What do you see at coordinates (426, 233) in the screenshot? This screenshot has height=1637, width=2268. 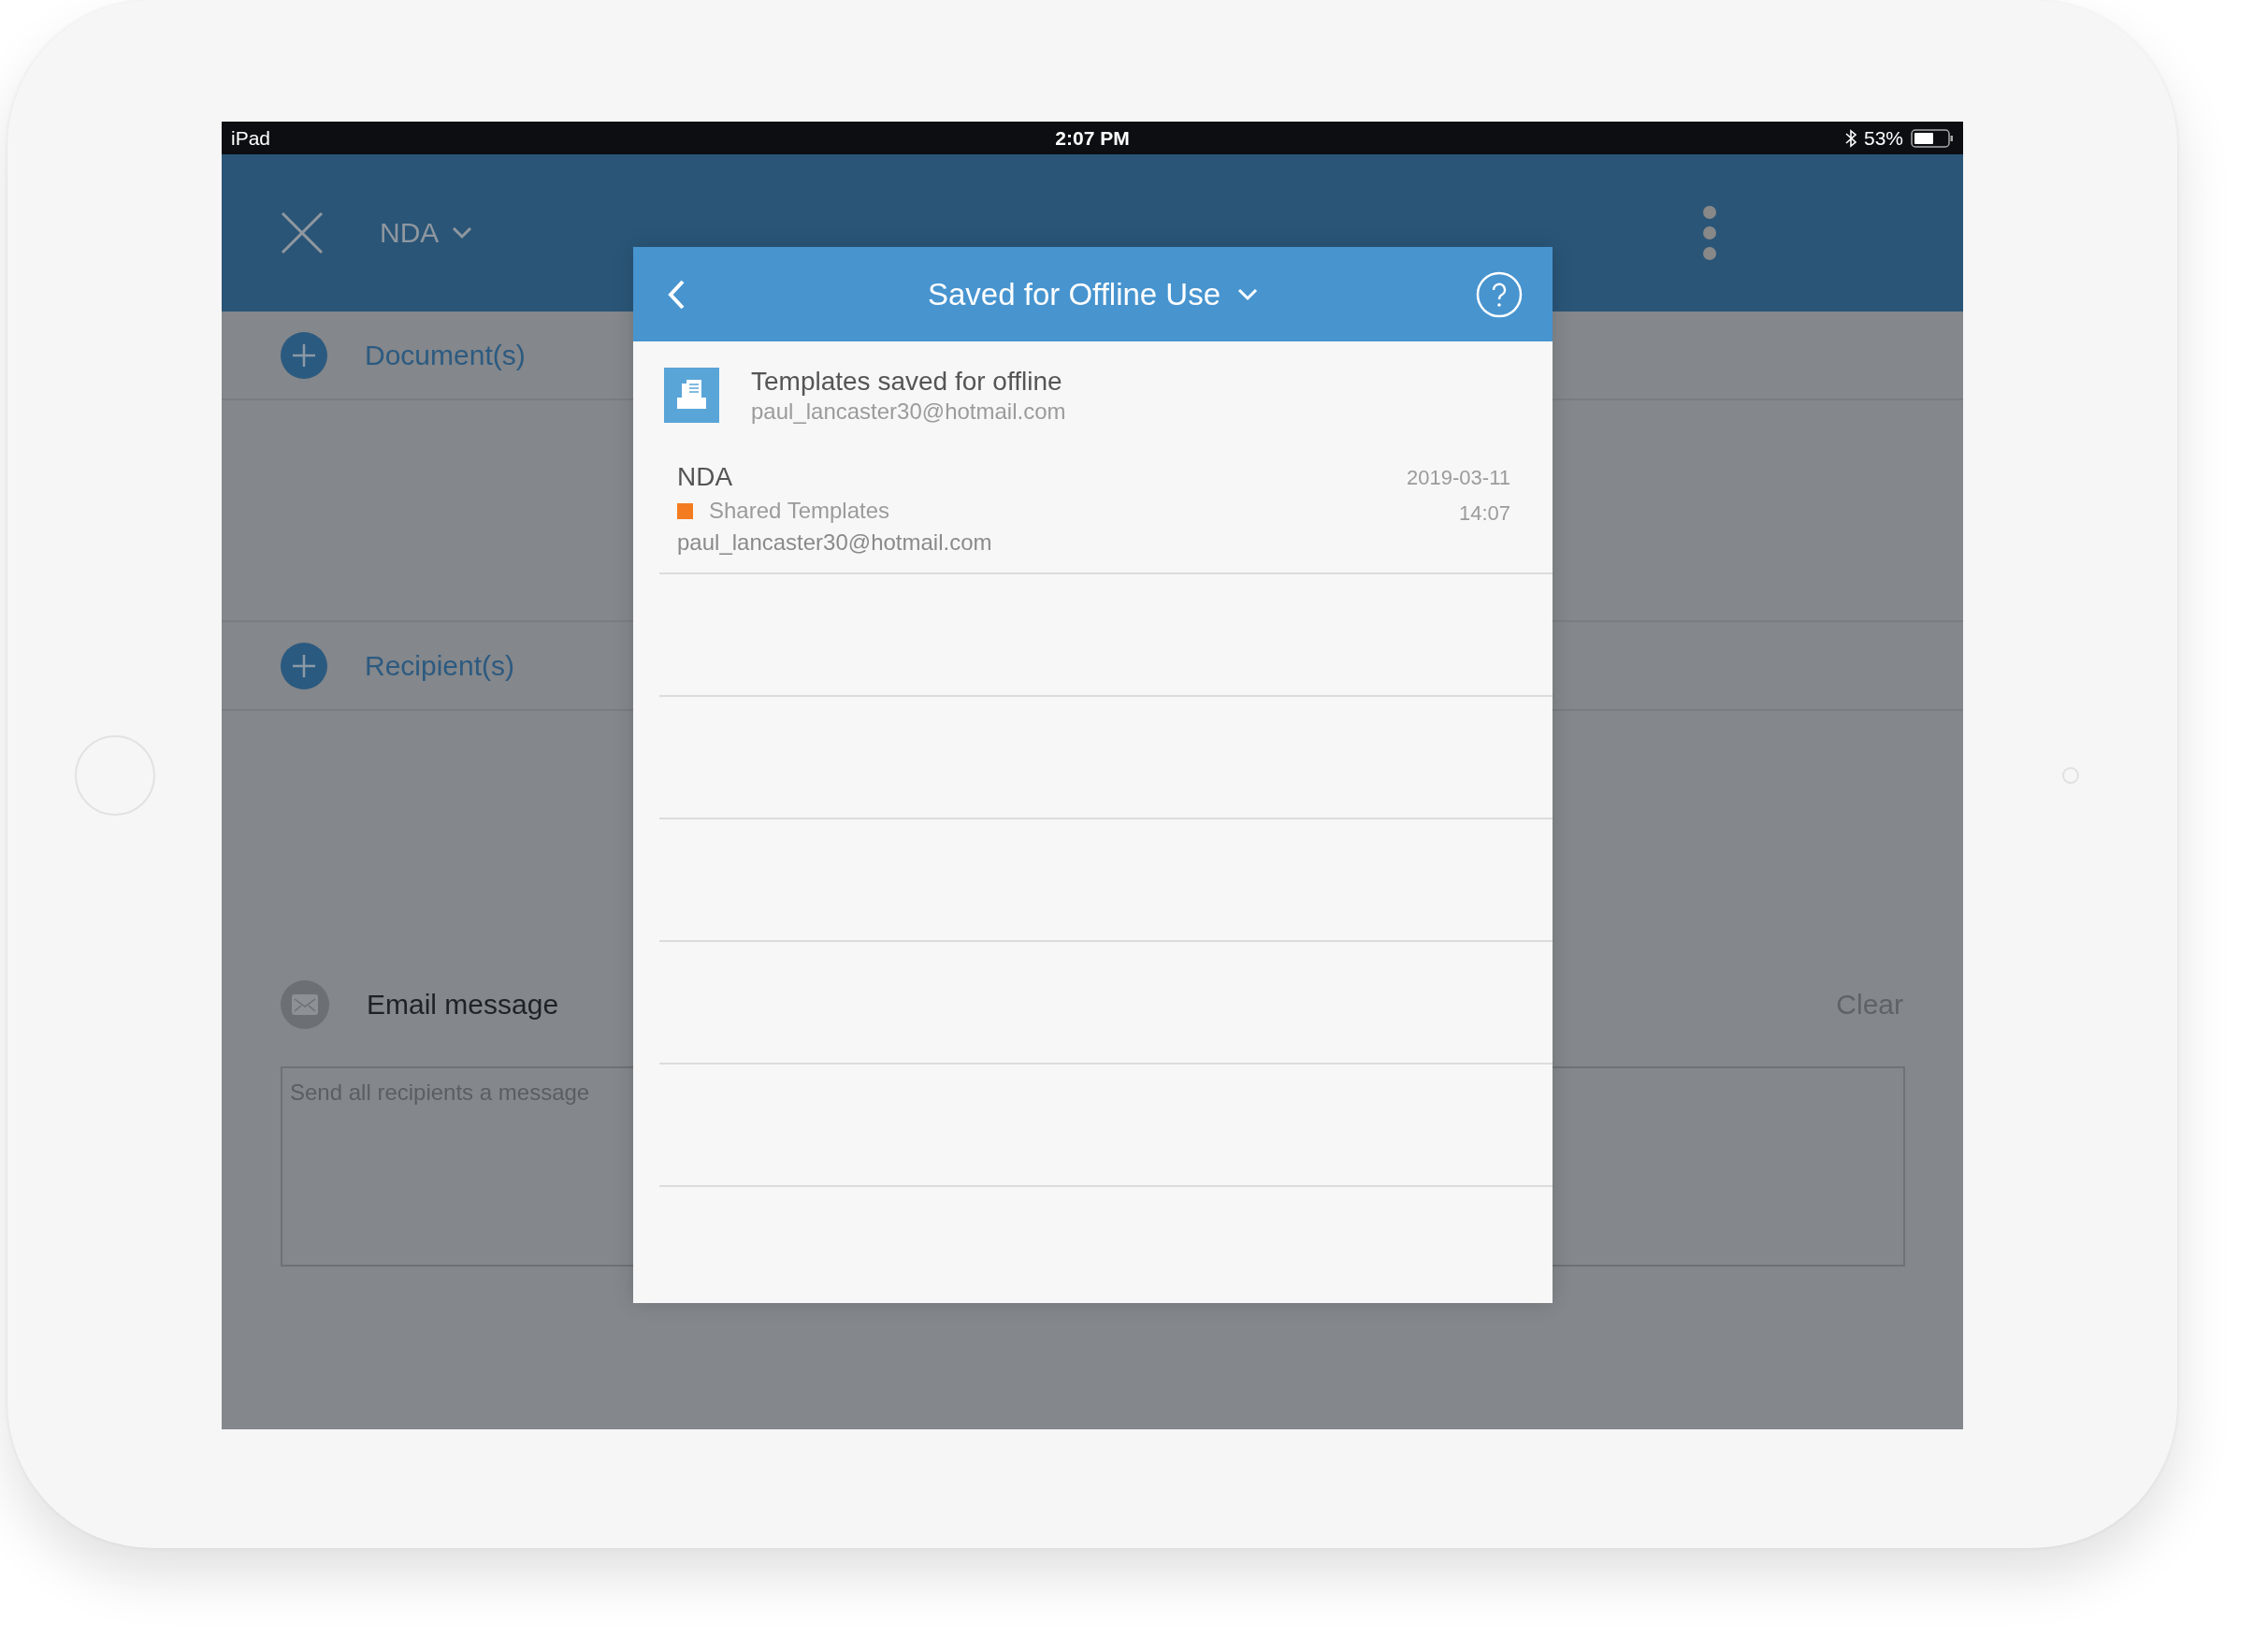 I see `document-title-dropdown: NDA` at bounding box center [426, 233].